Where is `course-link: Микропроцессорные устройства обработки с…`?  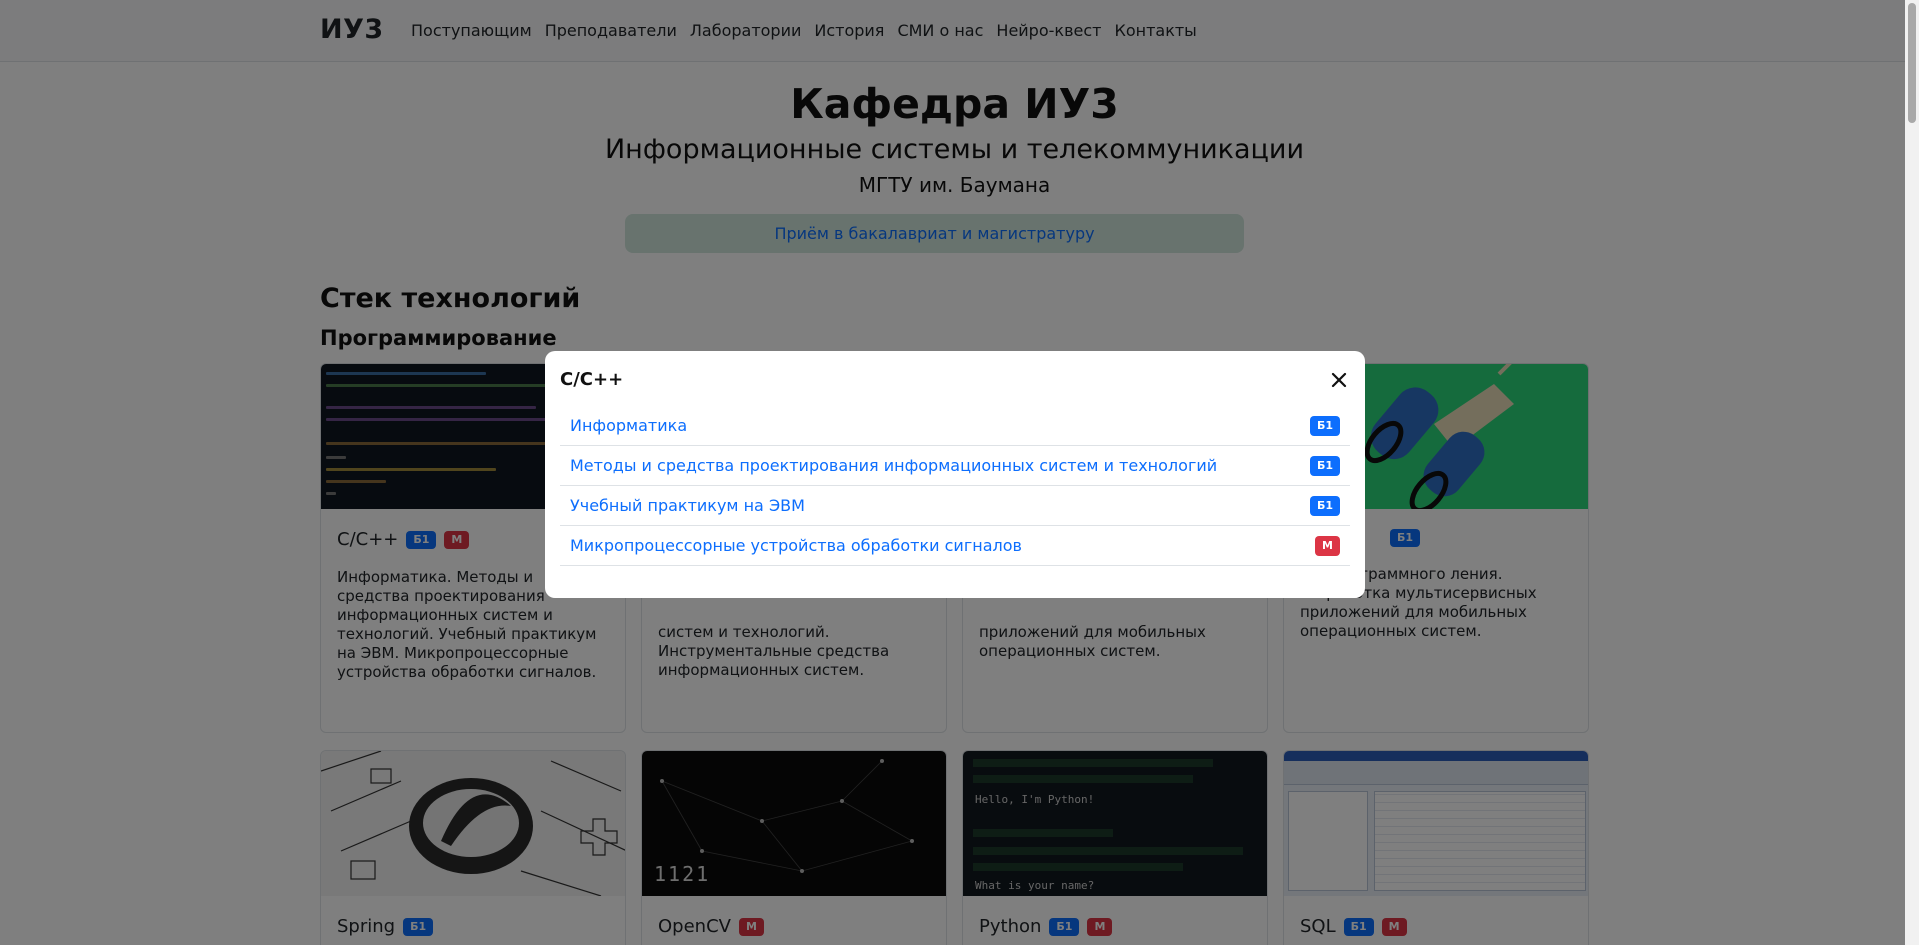 course-link: Микропроцессорные устройства обработки с… is located at coordinates (796, 545).